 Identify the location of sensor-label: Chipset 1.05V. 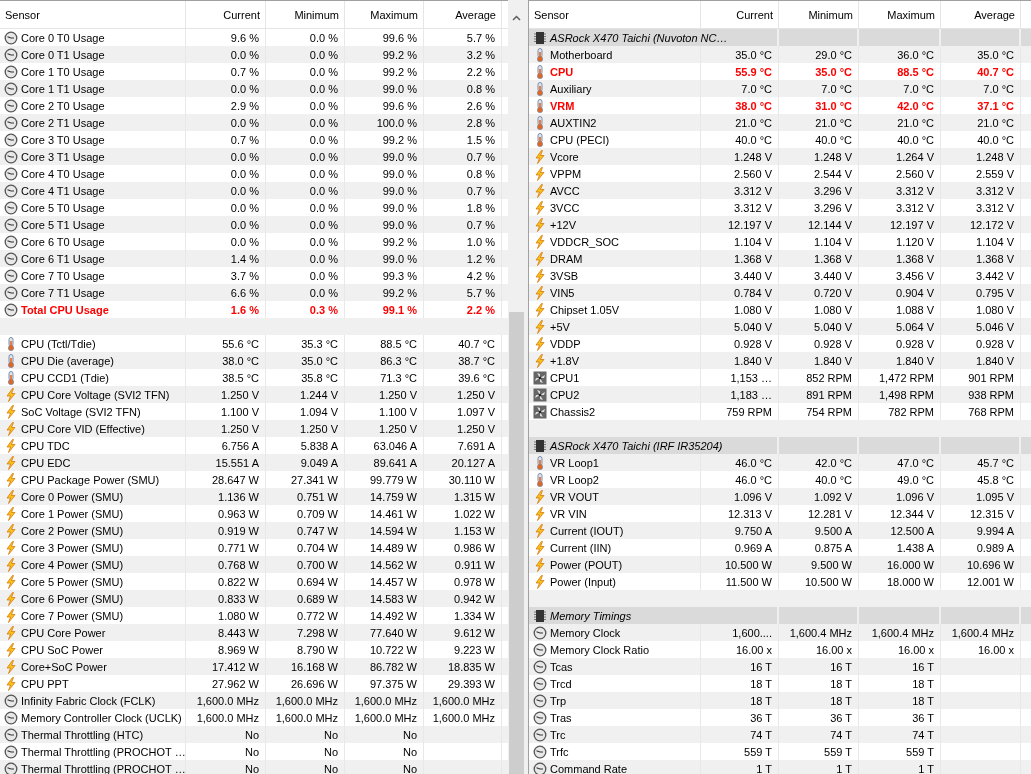
(585, 309).